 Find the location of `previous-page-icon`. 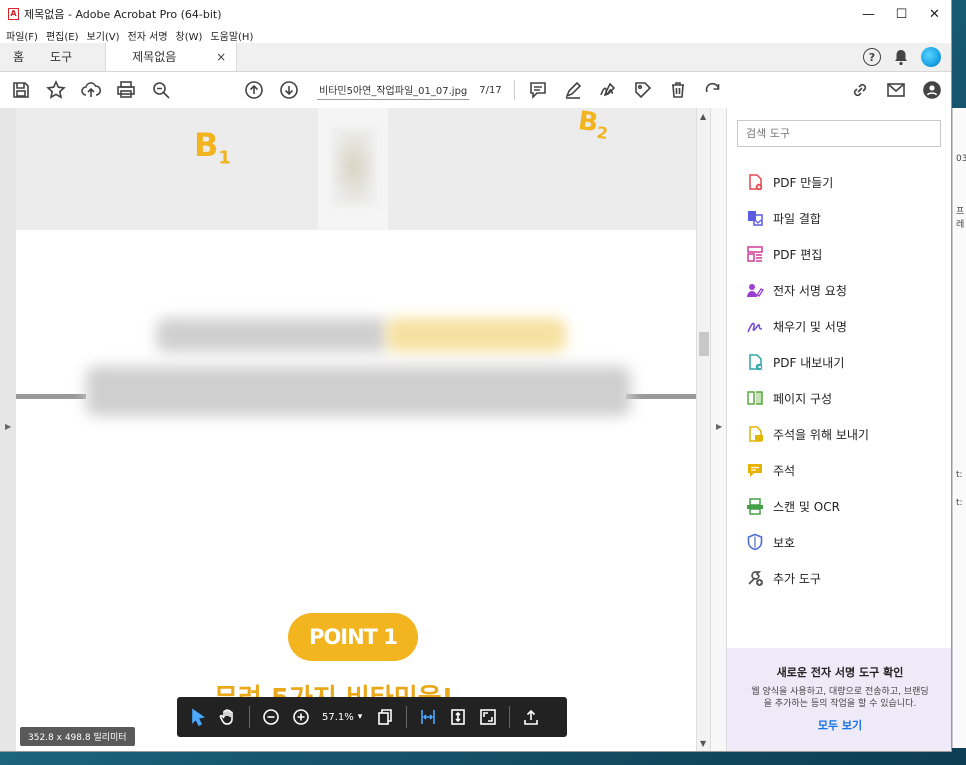

previous-page-icon is located at coordinates (254, 90).